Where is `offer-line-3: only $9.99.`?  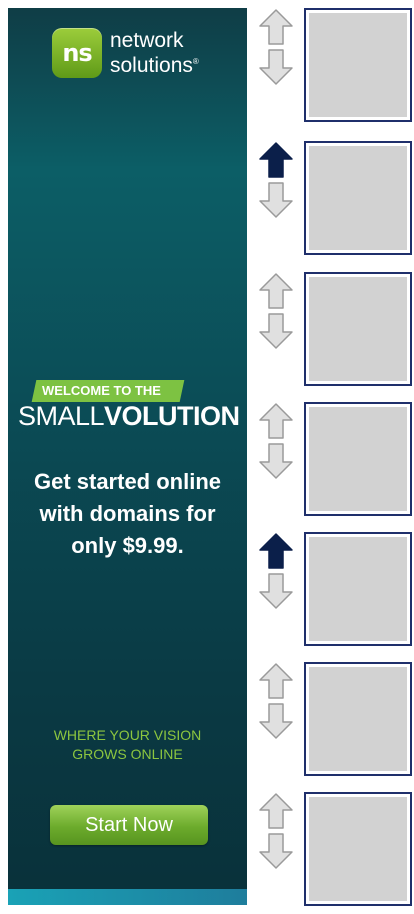
offer-line-3: only $9.99. is located at coordinates (127, 545).